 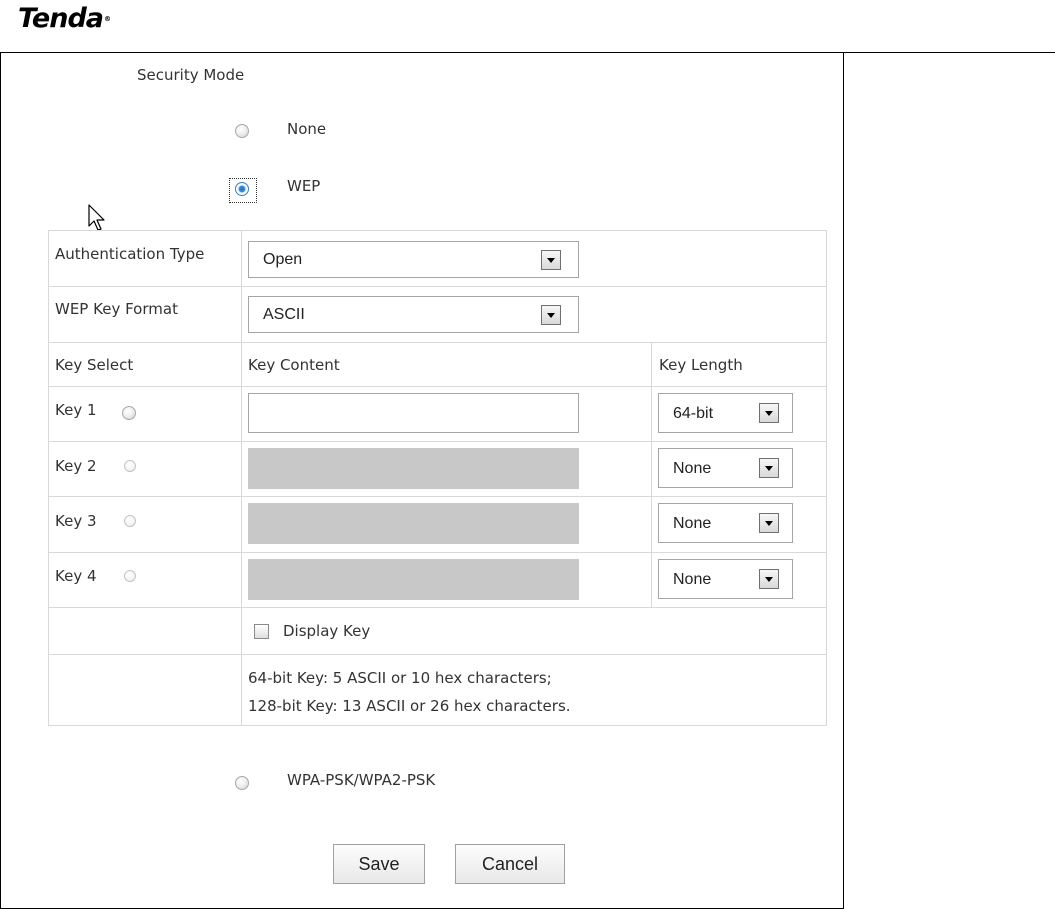 What do you see at coordinates (116, 309) in the screenshot?
I see `key-format-label: WEP Key Format` at bounding box center [116, 309].